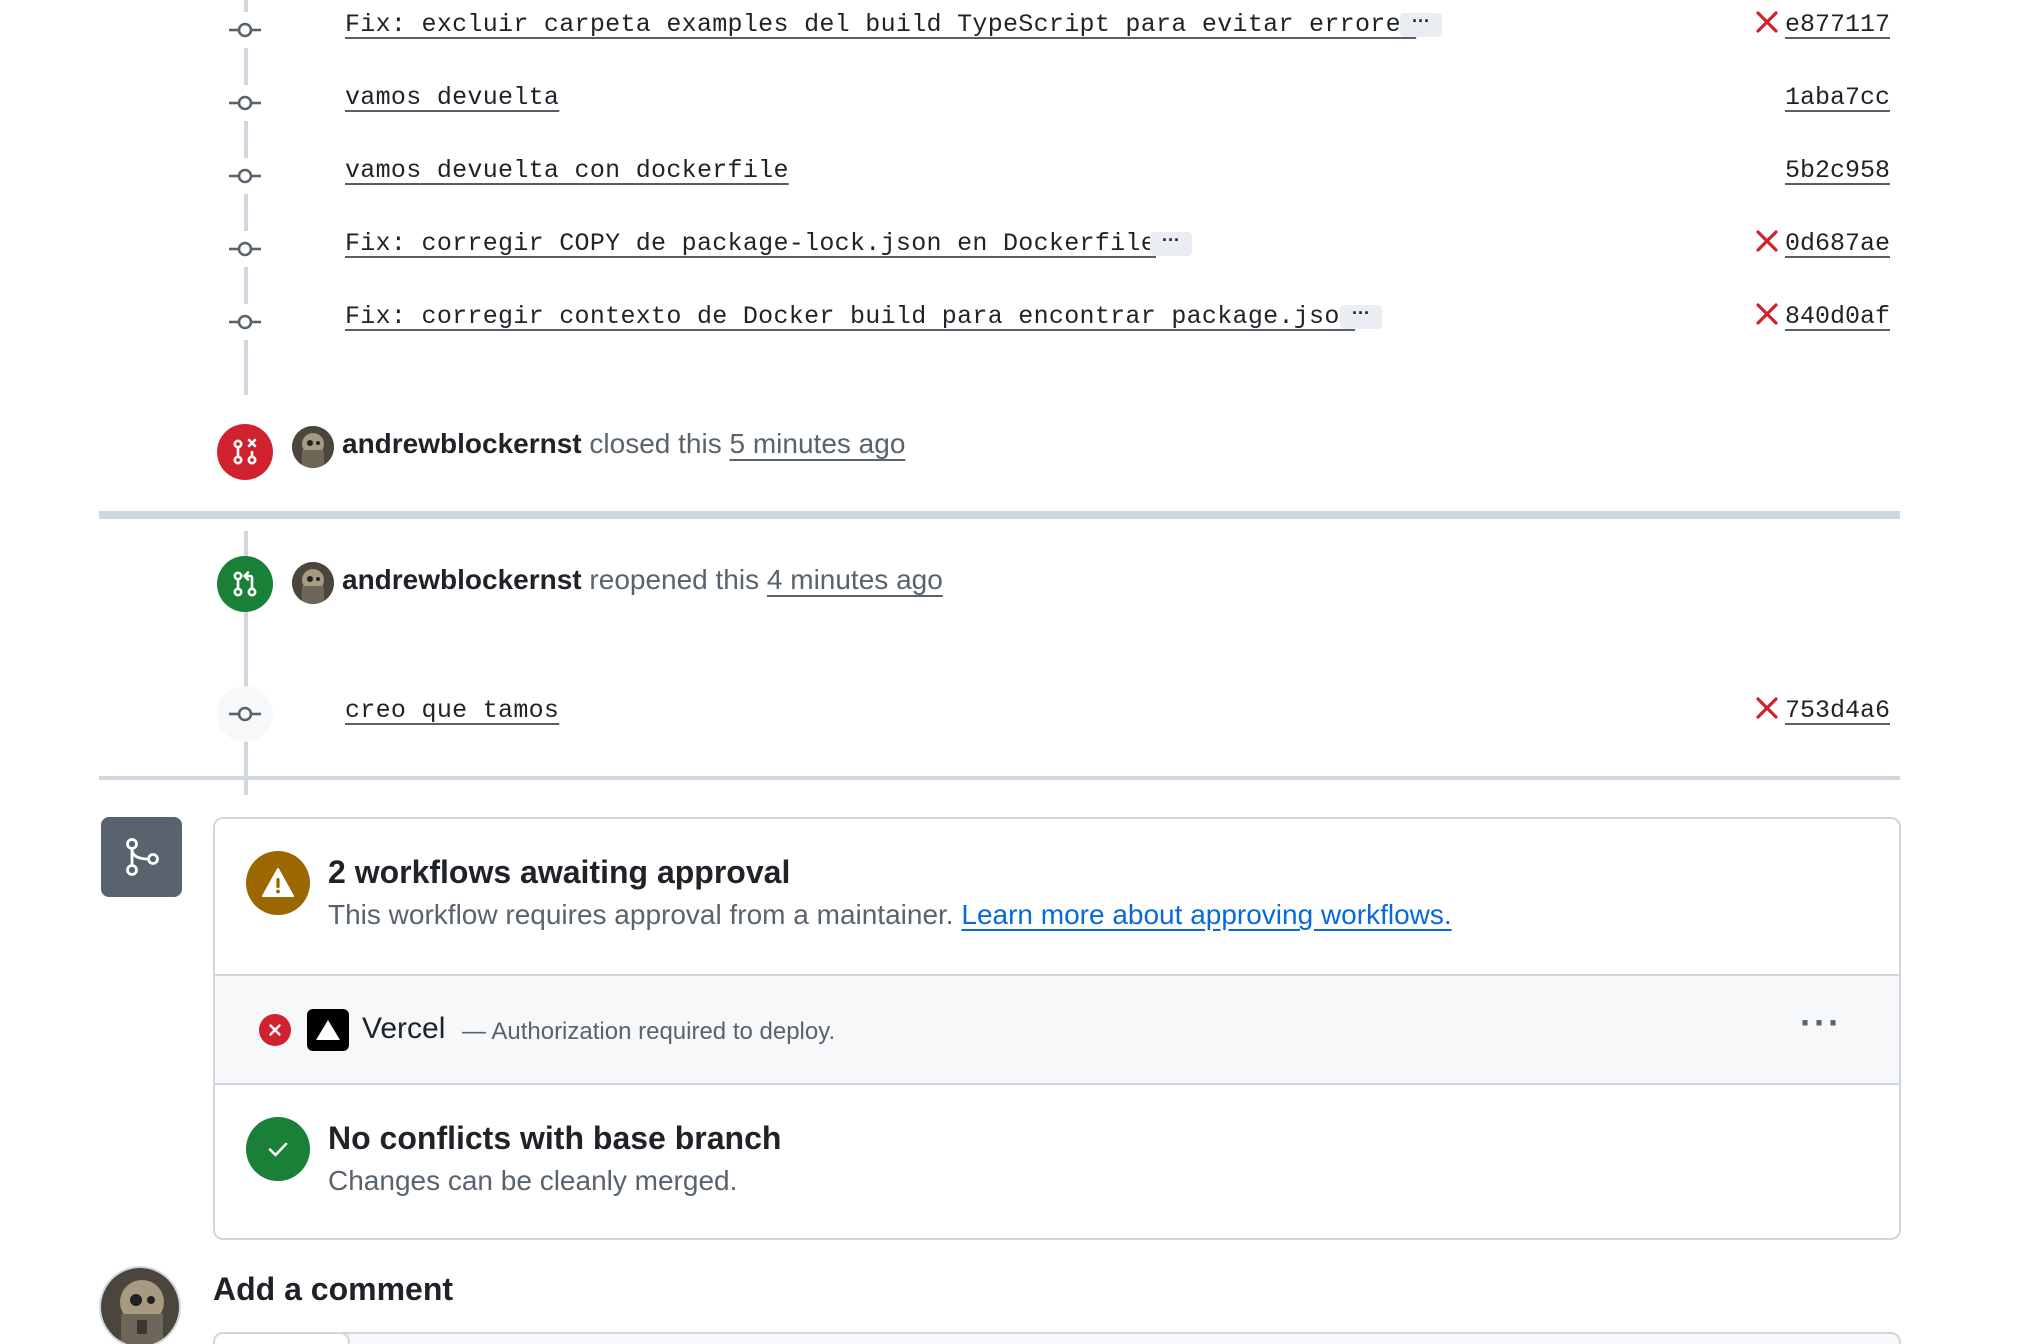 The width and height of the screenshot is (2042, 1344). I want to click on git-branch-icon, so click(142, 857).